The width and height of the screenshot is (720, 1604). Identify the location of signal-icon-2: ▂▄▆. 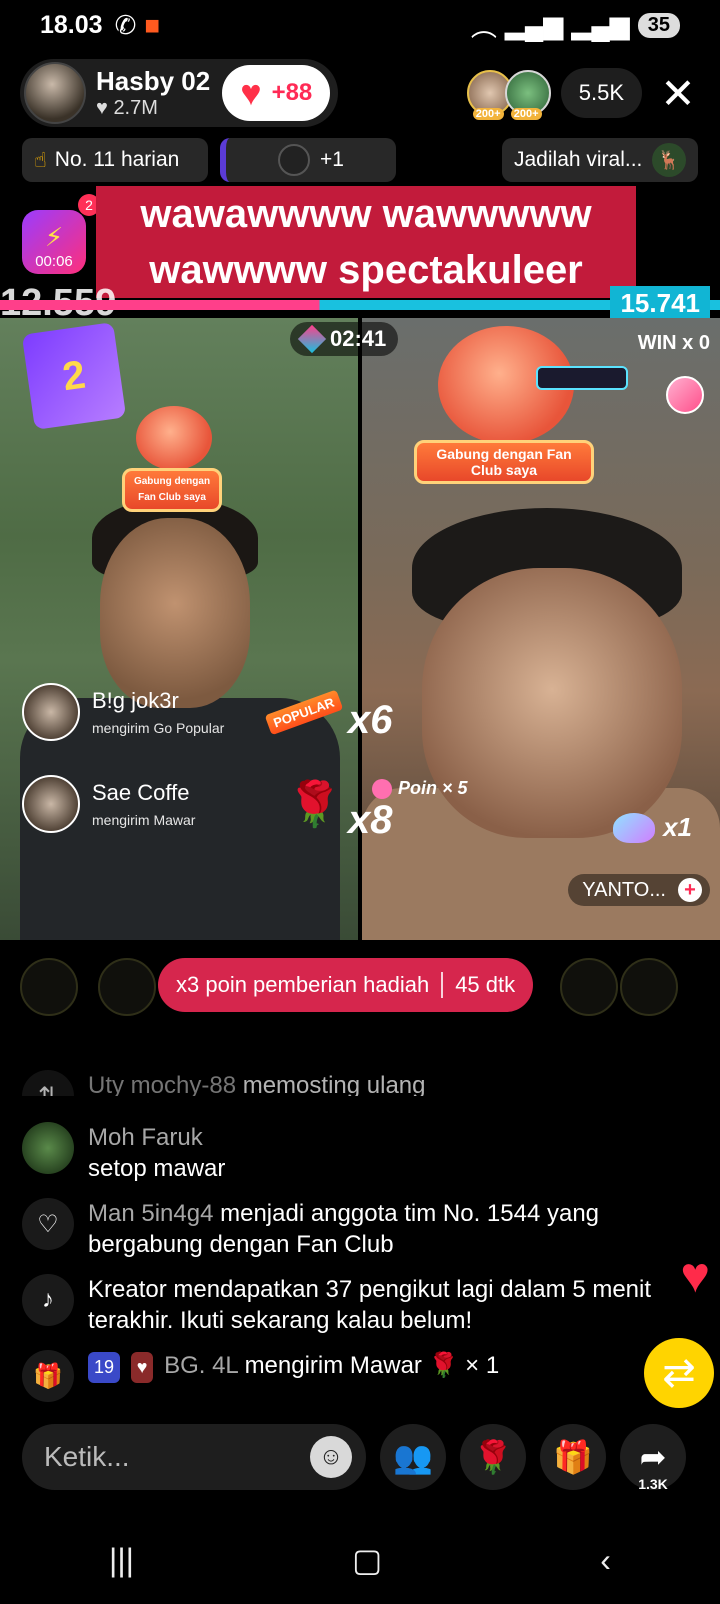
(600, 24).